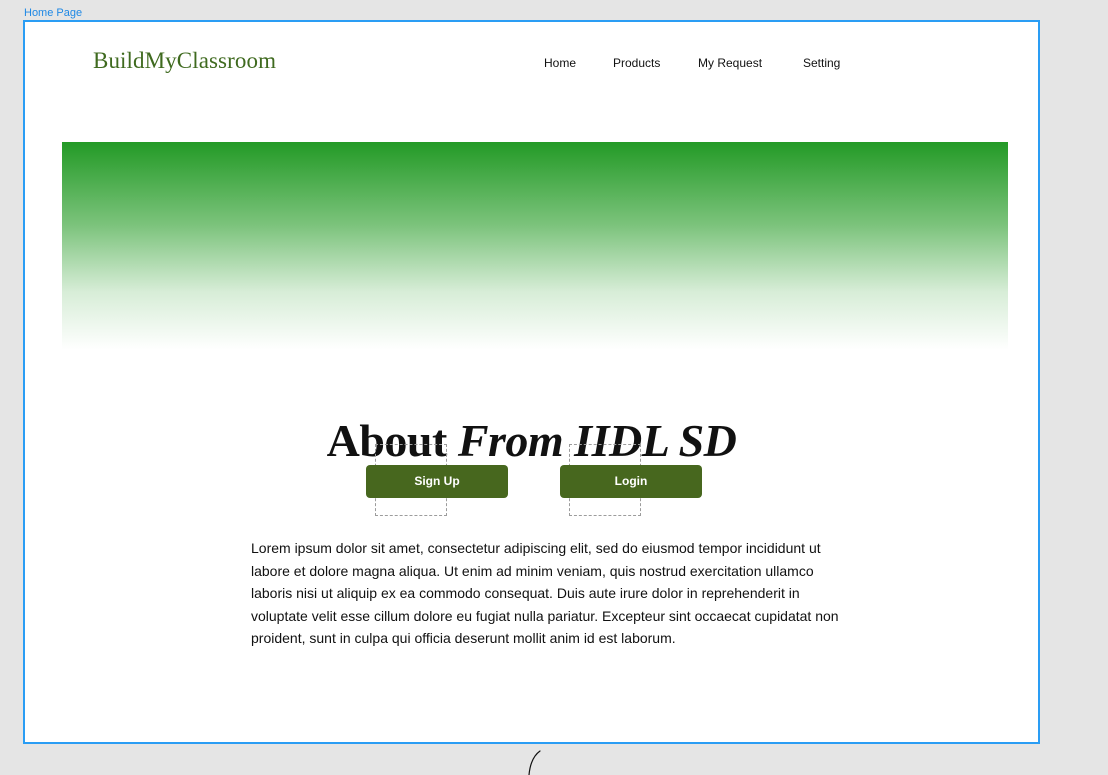  I want to click on nav-setting-link: Setting, so click(821, 63).